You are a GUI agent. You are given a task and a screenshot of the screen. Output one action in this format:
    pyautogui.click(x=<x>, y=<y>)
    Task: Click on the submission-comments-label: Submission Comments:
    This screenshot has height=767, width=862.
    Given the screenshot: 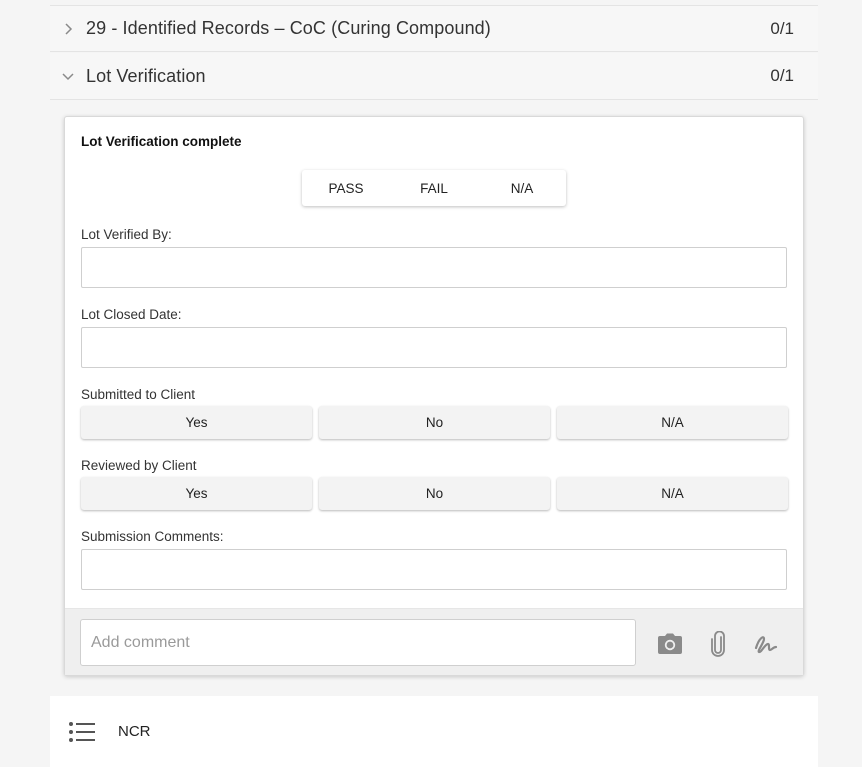 What is the action you would take?
    pyautogui.click(x=152, y=536)
    